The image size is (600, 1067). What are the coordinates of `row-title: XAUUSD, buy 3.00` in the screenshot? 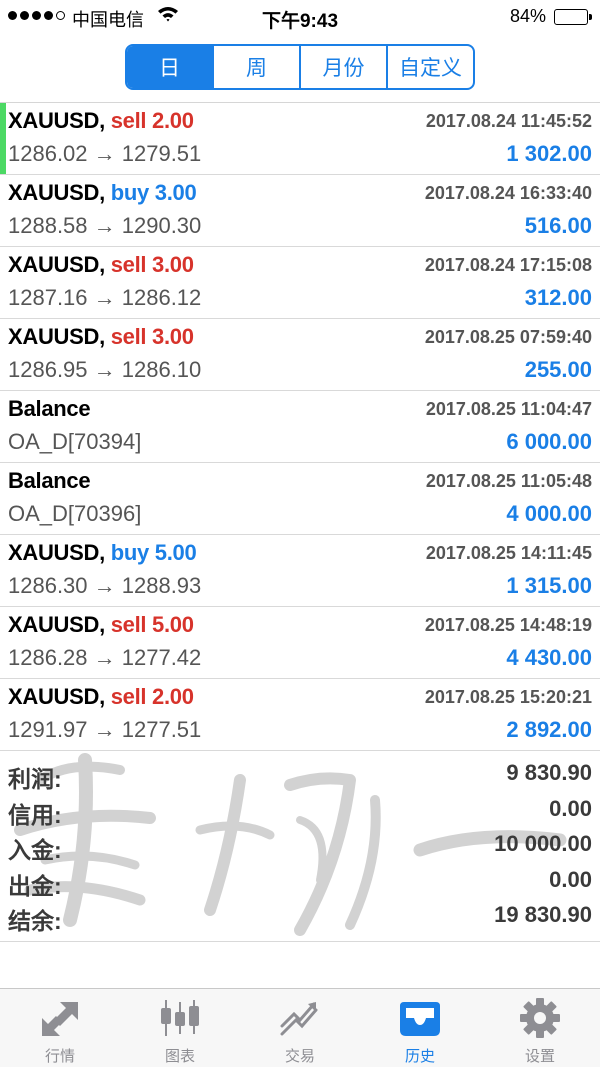 It's located at (102, 193).